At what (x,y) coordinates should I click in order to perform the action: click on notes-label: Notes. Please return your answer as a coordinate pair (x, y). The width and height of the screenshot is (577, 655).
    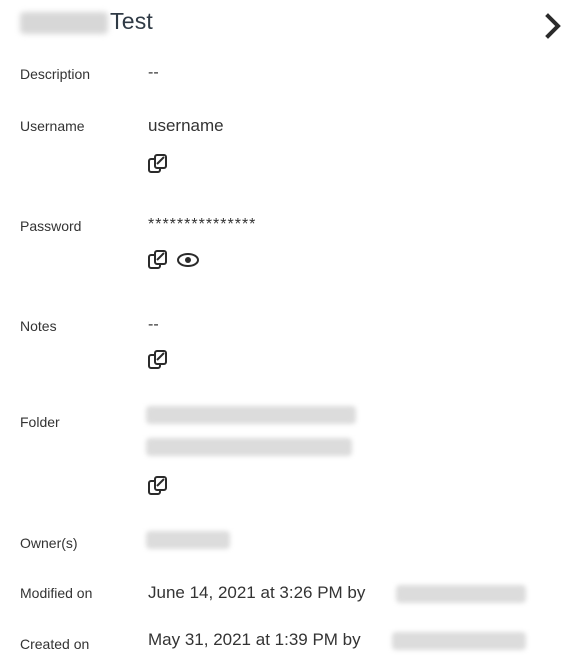
    Looking at the image, I should click on (38, 326).